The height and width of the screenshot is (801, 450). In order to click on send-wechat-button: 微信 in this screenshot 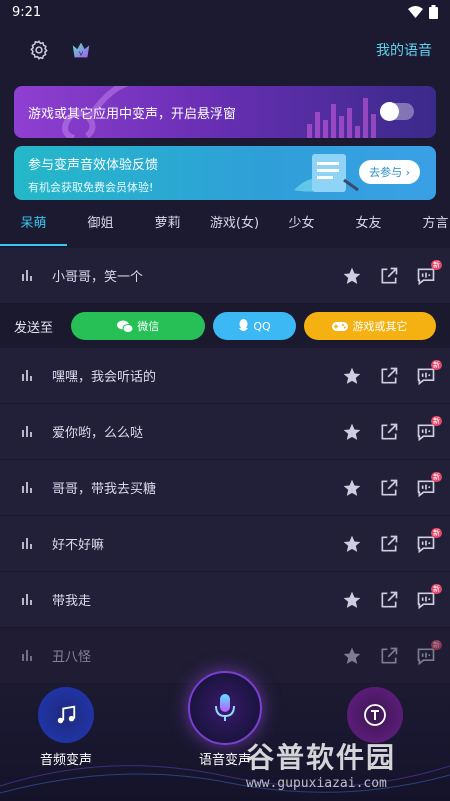, I will do `click(138, 326)`.